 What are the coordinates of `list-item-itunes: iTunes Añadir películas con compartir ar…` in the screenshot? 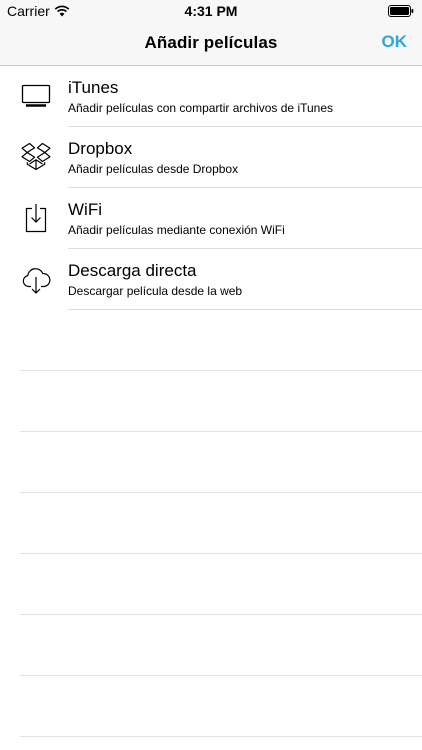 It's located at (211, 96).